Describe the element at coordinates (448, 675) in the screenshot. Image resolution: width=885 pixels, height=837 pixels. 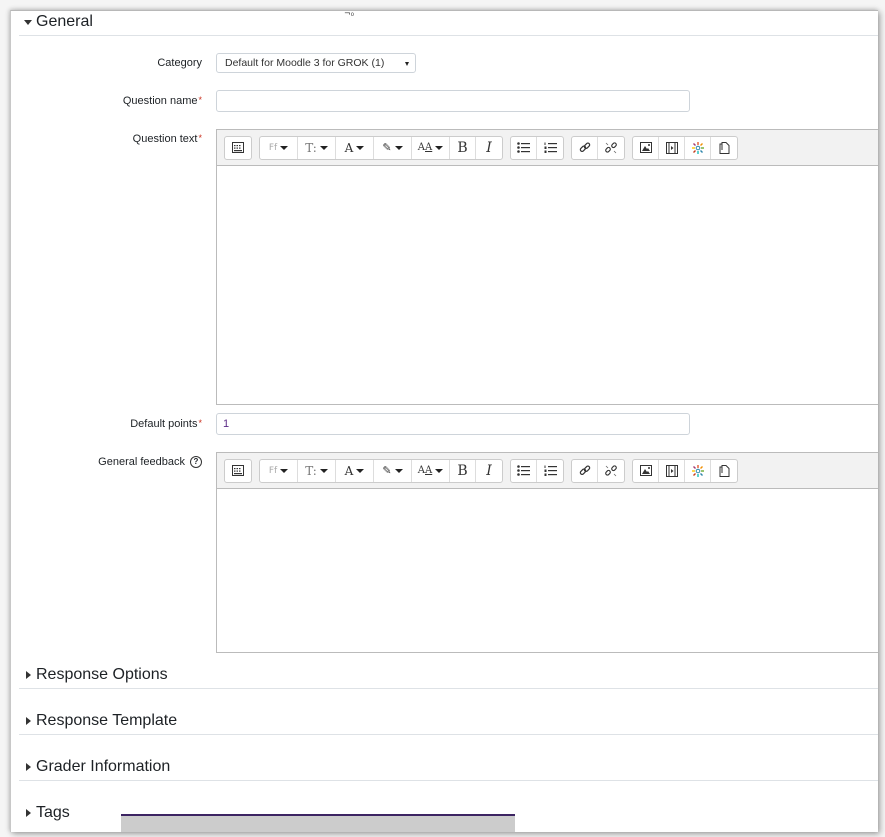
I see `section-response-options-header: Response Options` at that location.